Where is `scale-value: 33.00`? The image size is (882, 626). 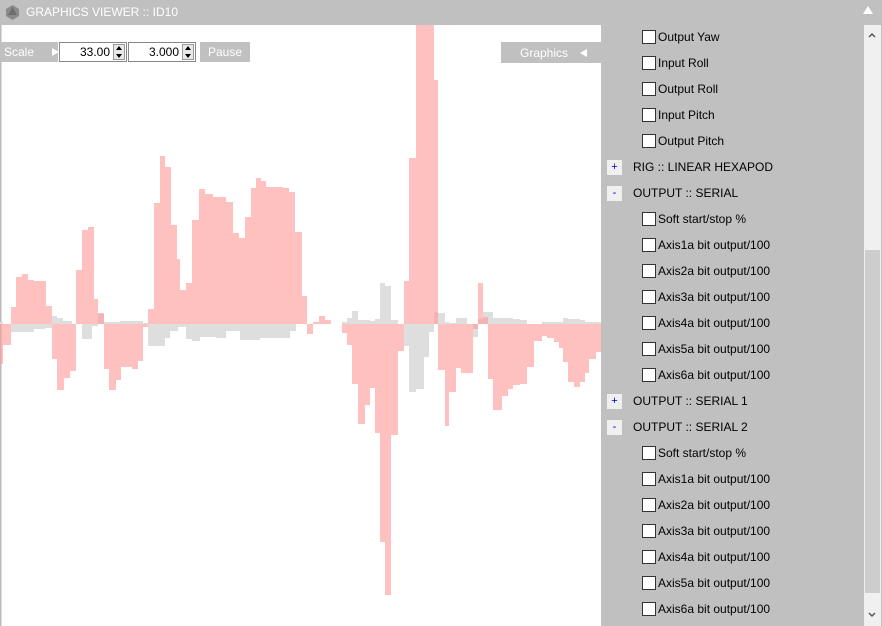
scale-value: 33.00 is located at coordinates (95, 52).